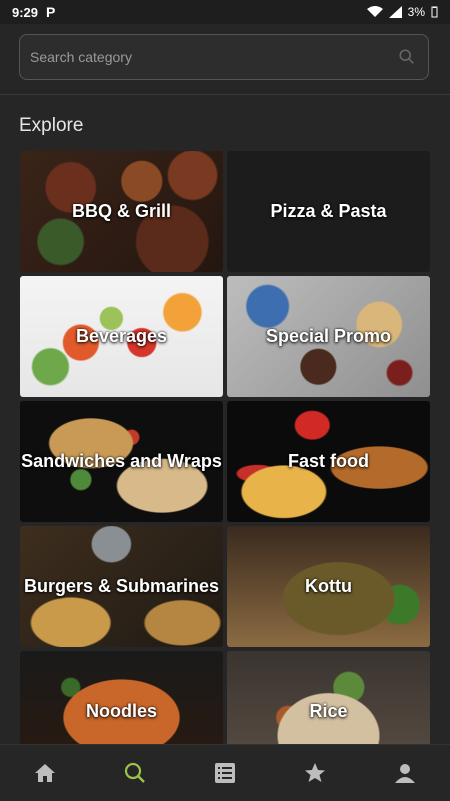 The image size is (450, 801). Describe the element at coordinates (51, 125) in the screenshot. I see `section-title: Explore` at that location.